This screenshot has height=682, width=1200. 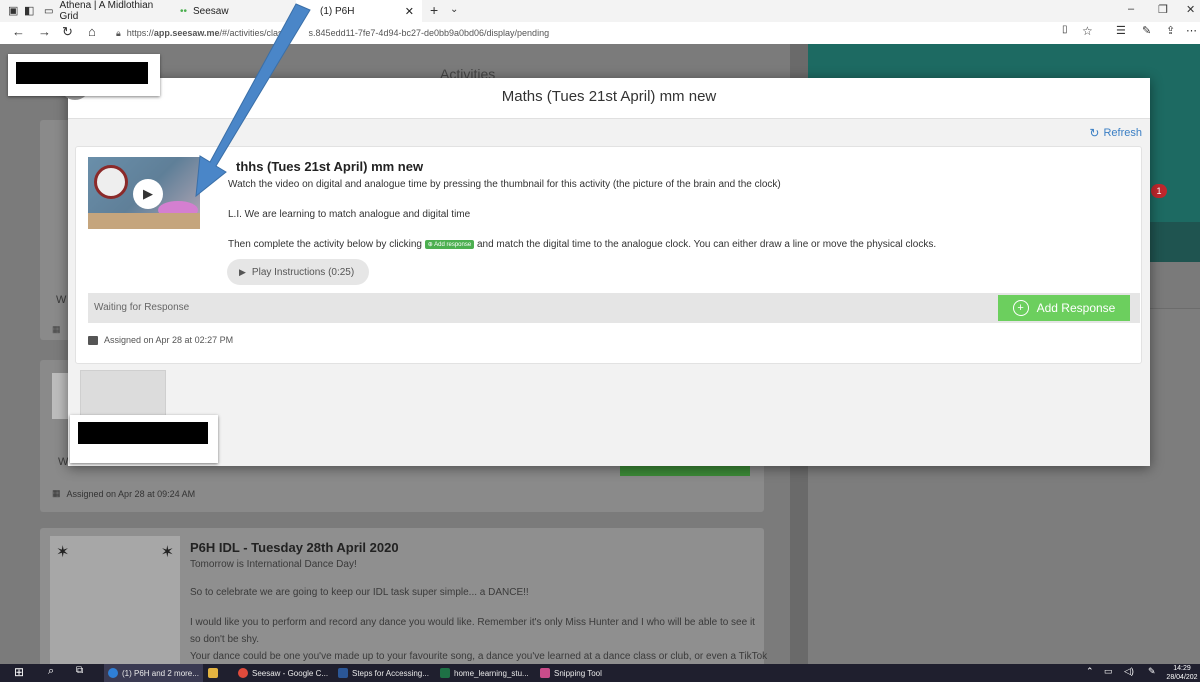 I want to click on arrow-icon, so click(x=253, y=100).